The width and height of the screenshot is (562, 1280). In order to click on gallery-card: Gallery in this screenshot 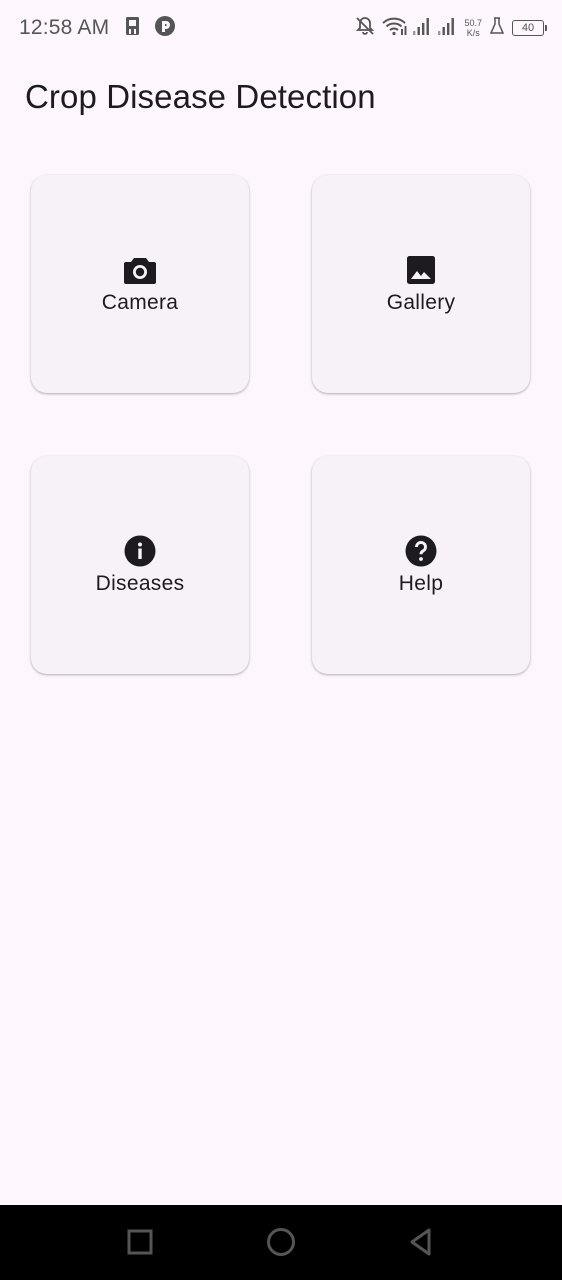, I will do `click(421, 284)`.